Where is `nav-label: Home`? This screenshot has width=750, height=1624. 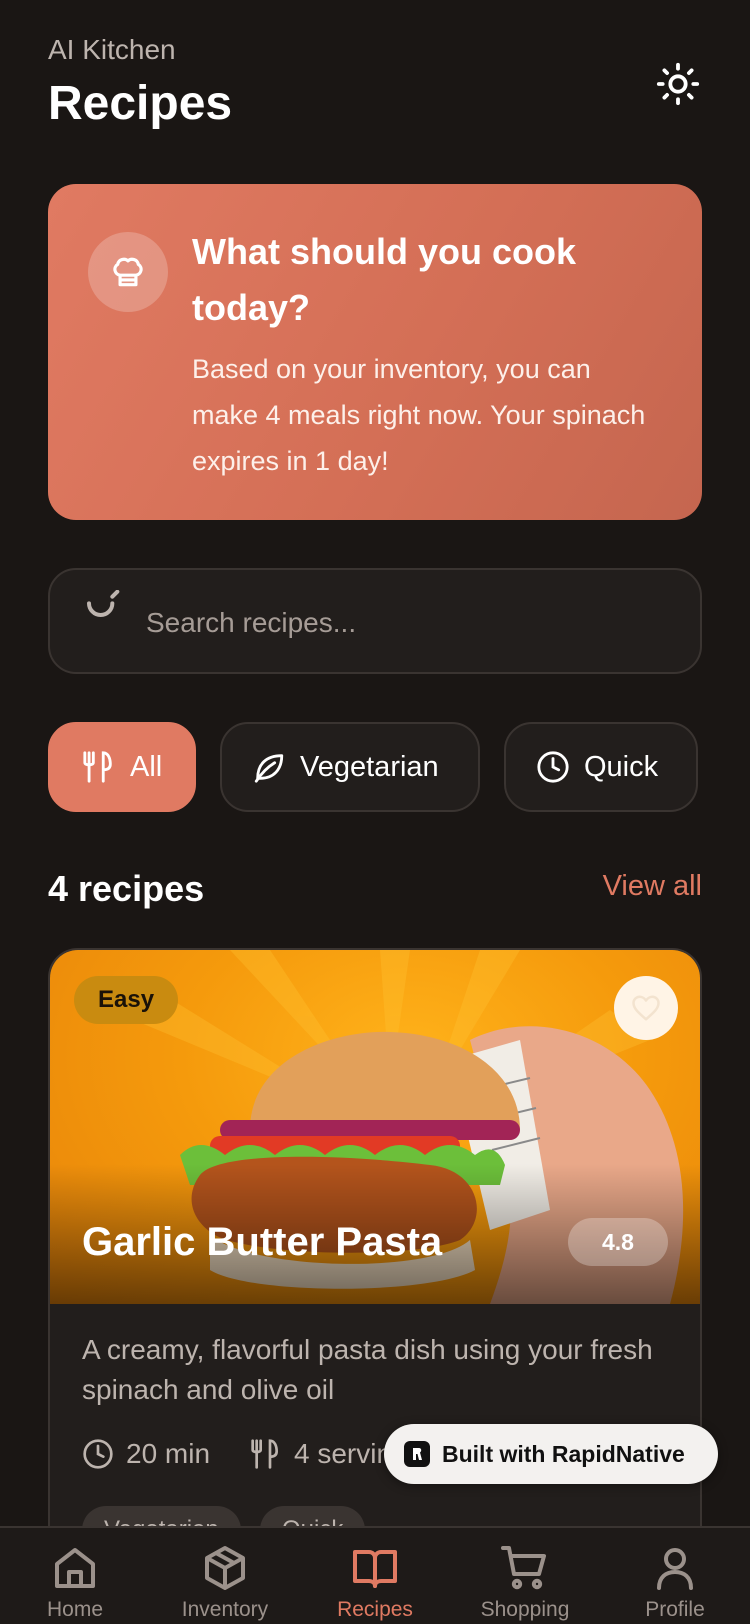
nav-label: Home is located at coordinates (75, 1609).